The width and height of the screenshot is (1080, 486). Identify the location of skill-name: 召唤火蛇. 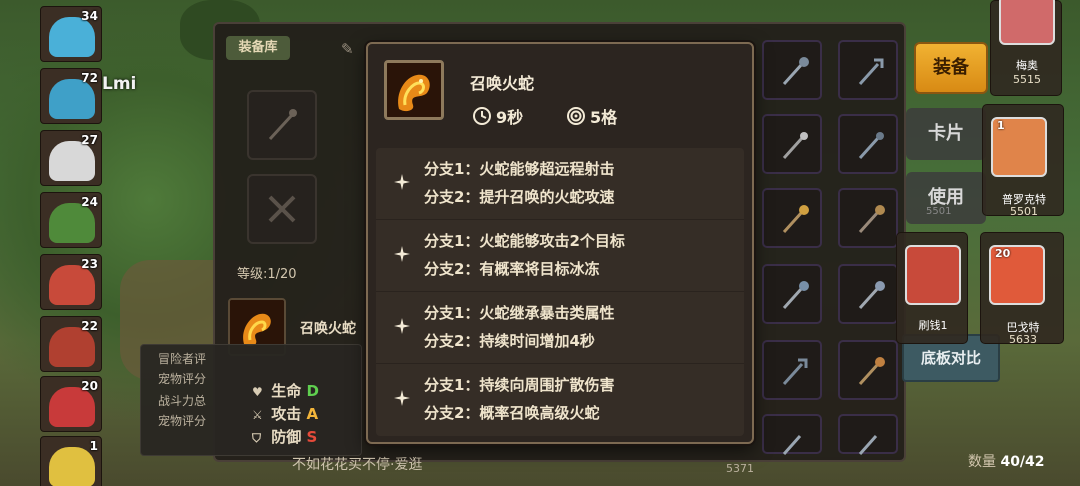
(328, 329).